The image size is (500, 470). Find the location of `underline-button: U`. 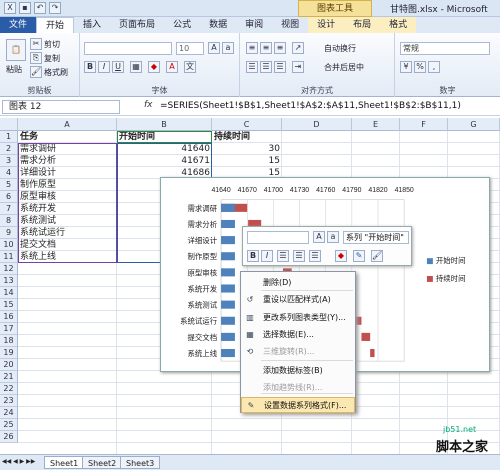

underline-button: U is located at coordinates (118, 67).